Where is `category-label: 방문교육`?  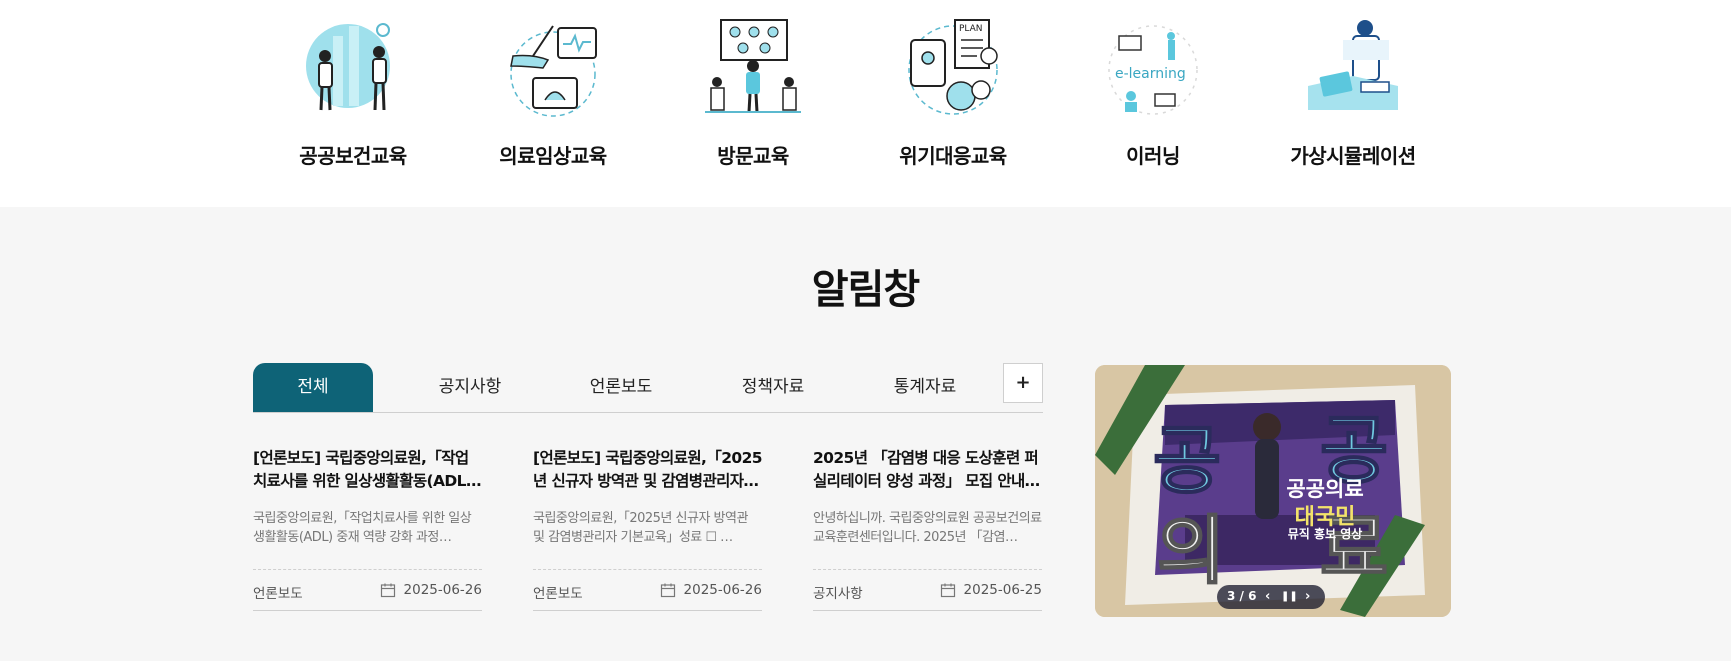
category-label: 방문교육 is located at coordinates (753, 156).